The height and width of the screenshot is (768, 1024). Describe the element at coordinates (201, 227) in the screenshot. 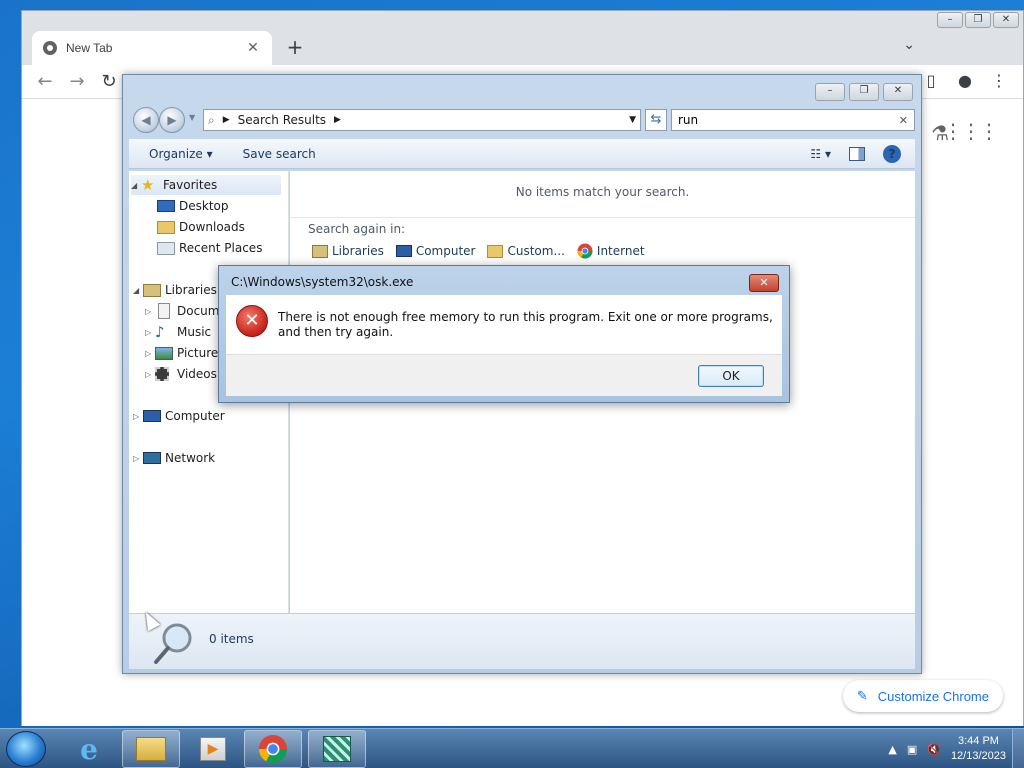

I see `tree-item-downloads: Downloads` at that location.